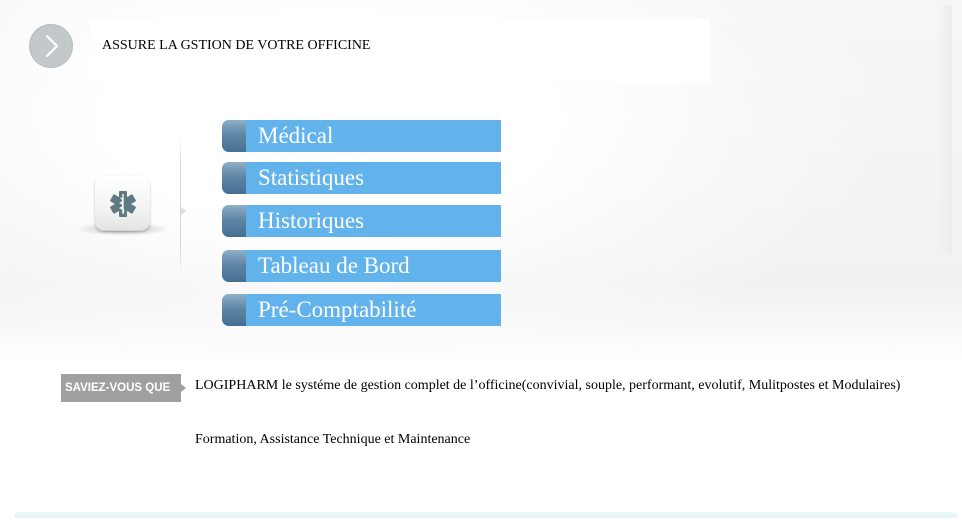  Describe the element at coordinates (486, 515) in the screenshot. I see `bottom-border` at that location.